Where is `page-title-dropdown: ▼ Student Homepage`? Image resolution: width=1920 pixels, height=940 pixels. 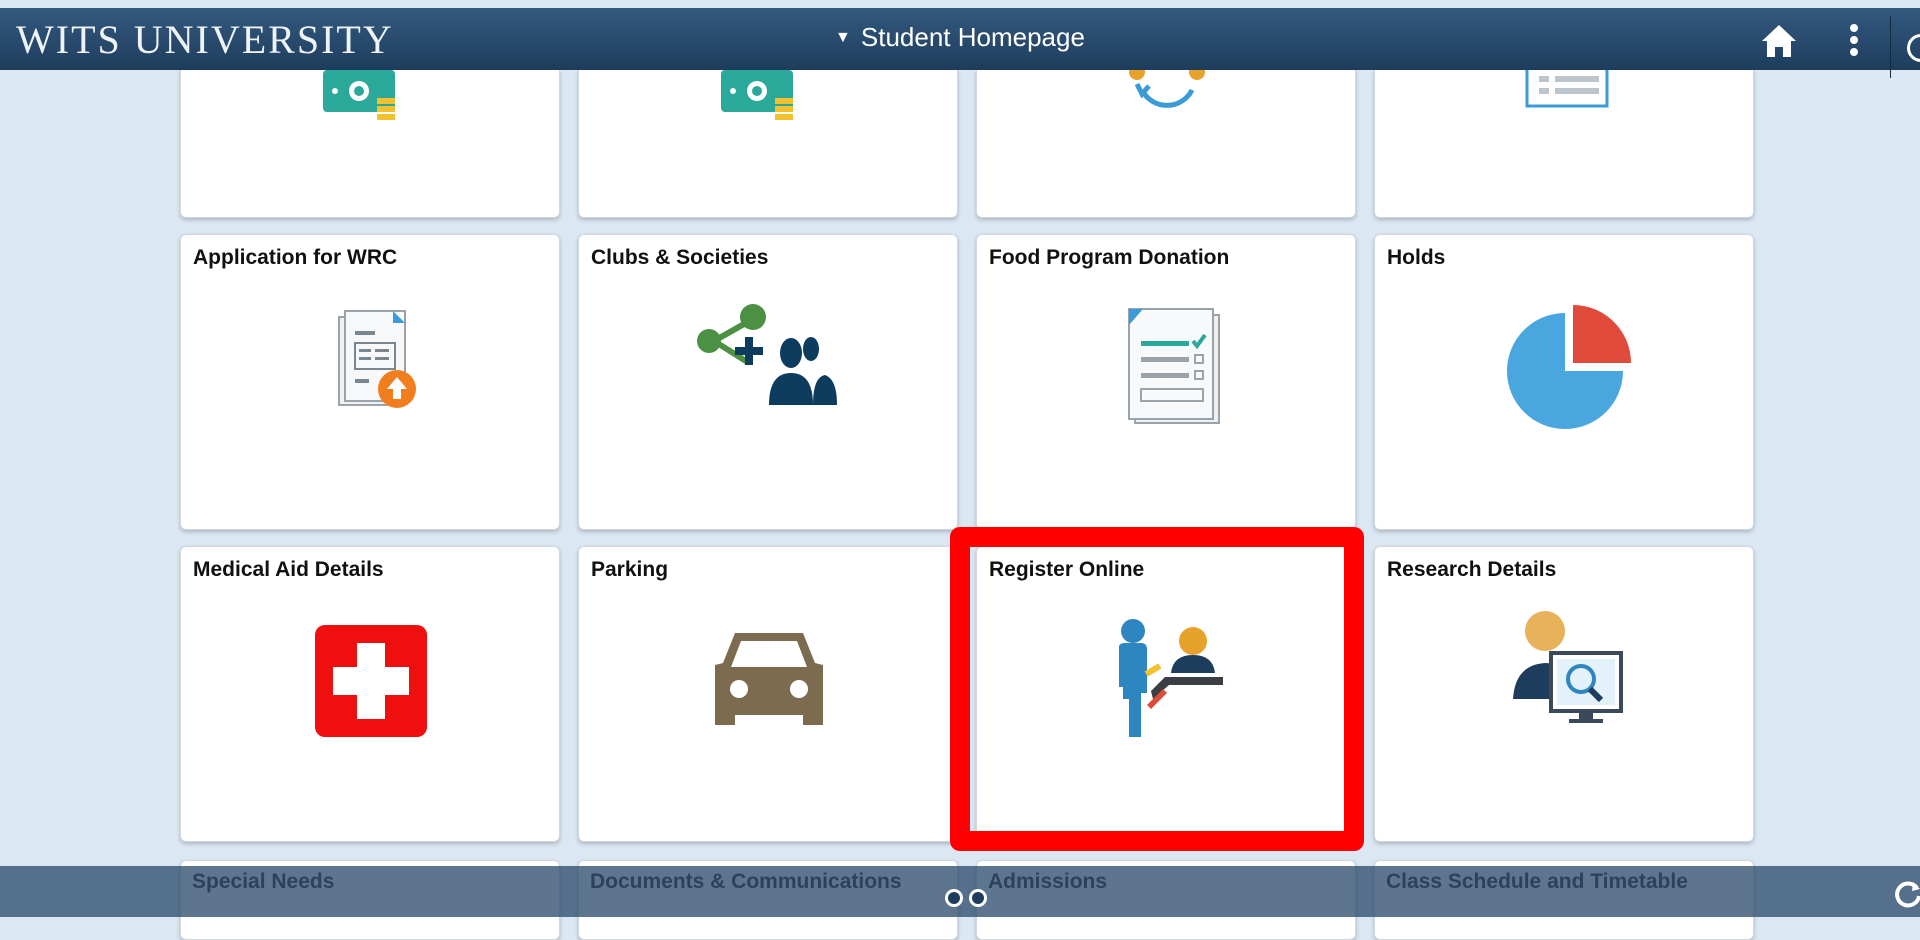
page-title-dropdown: ▼ Student Homepage is located at coordinates (960, 37).